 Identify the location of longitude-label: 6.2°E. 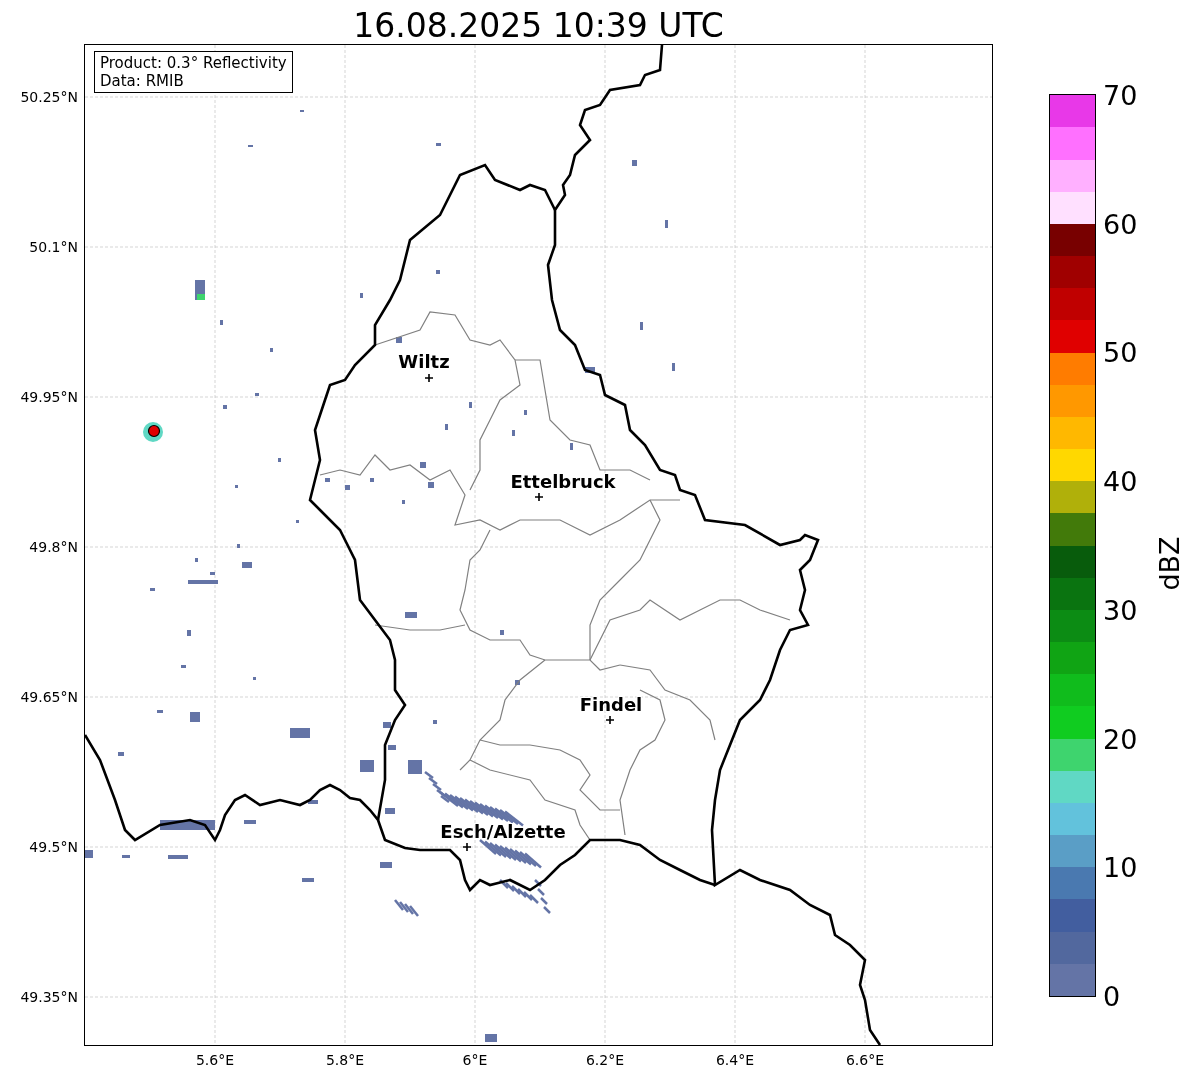
(605, 1060).